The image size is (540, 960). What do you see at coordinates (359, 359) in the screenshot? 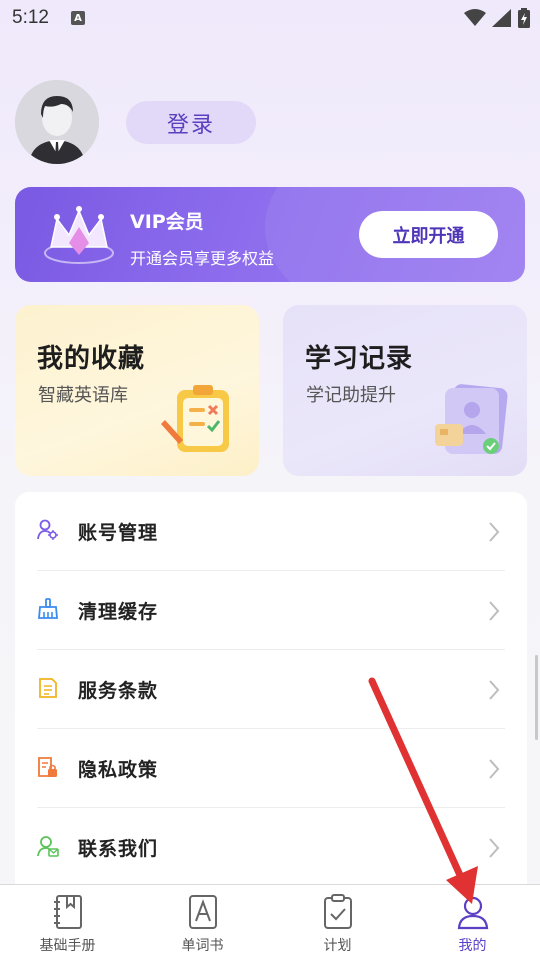
I see `history-title: 学习记录` at bounding box center [359, 359].